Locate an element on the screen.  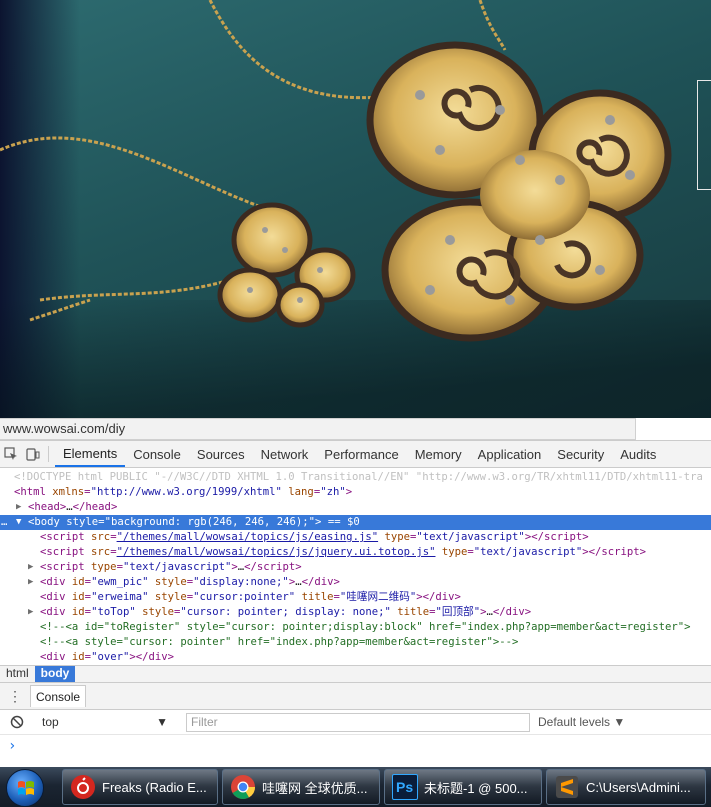
collapse-triangle-icon: ▼ is located at coordinates (21, 522).